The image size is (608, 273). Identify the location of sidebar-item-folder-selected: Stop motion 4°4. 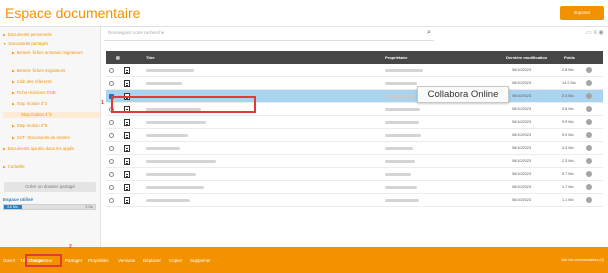
(51, 115).